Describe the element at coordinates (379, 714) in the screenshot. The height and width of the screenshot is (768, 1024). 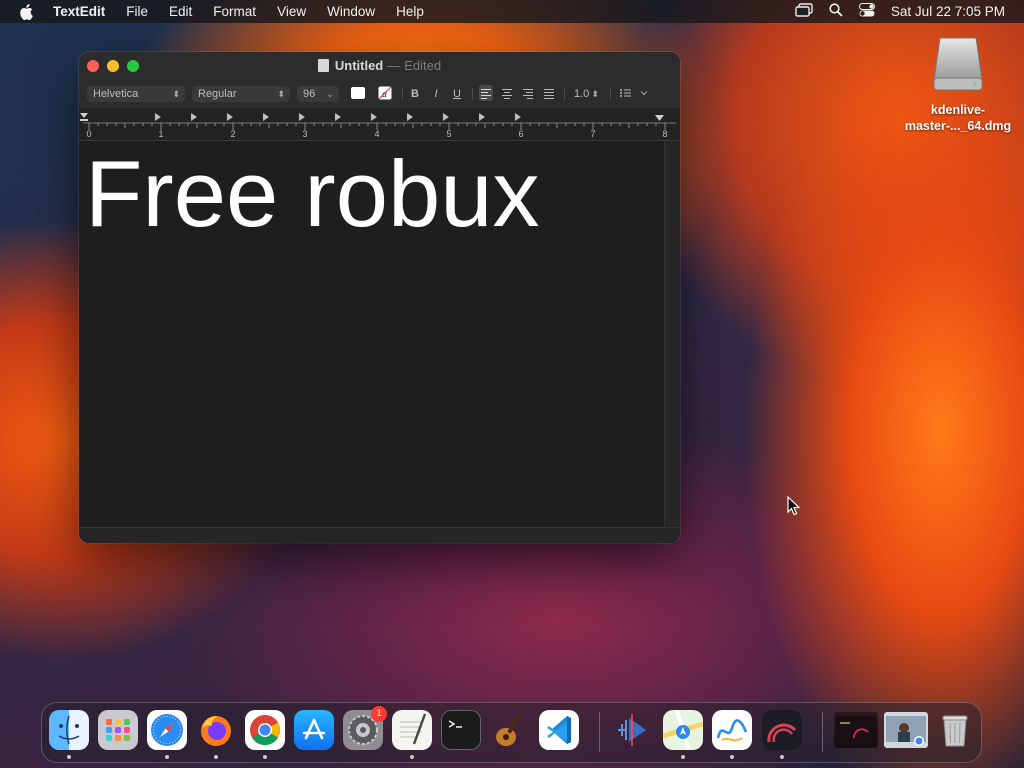
I see `notification-badge: 1` at that location.